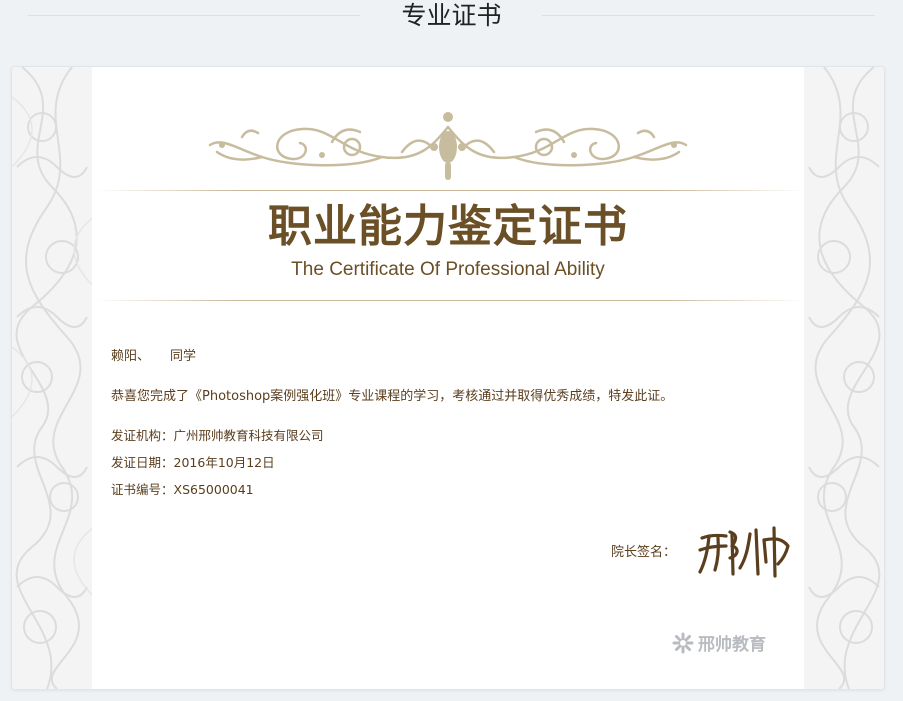 This screenshot has height=701, width=903. I want to click on signature-image-icon, so click(744, 552).